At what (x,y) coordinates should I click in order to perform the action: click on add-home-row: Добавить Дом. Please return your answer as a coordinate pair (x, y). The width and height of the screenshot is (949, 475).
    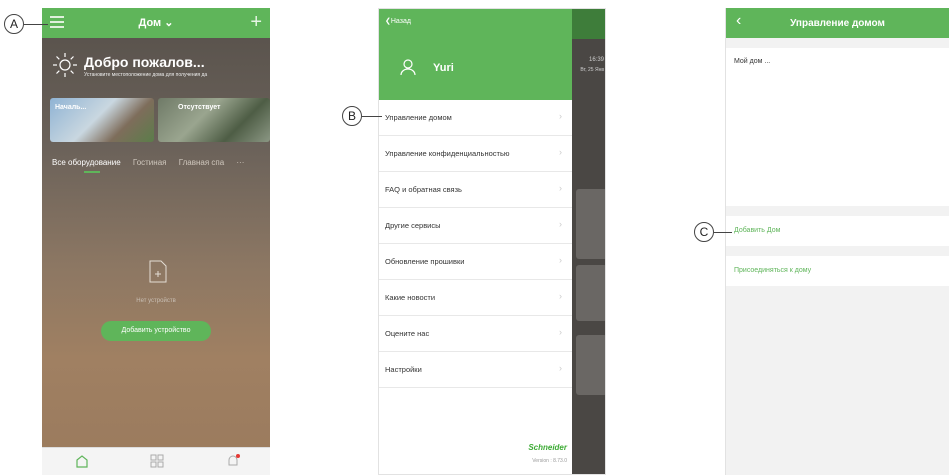
    Looking at the image, I should click on (837, 231).